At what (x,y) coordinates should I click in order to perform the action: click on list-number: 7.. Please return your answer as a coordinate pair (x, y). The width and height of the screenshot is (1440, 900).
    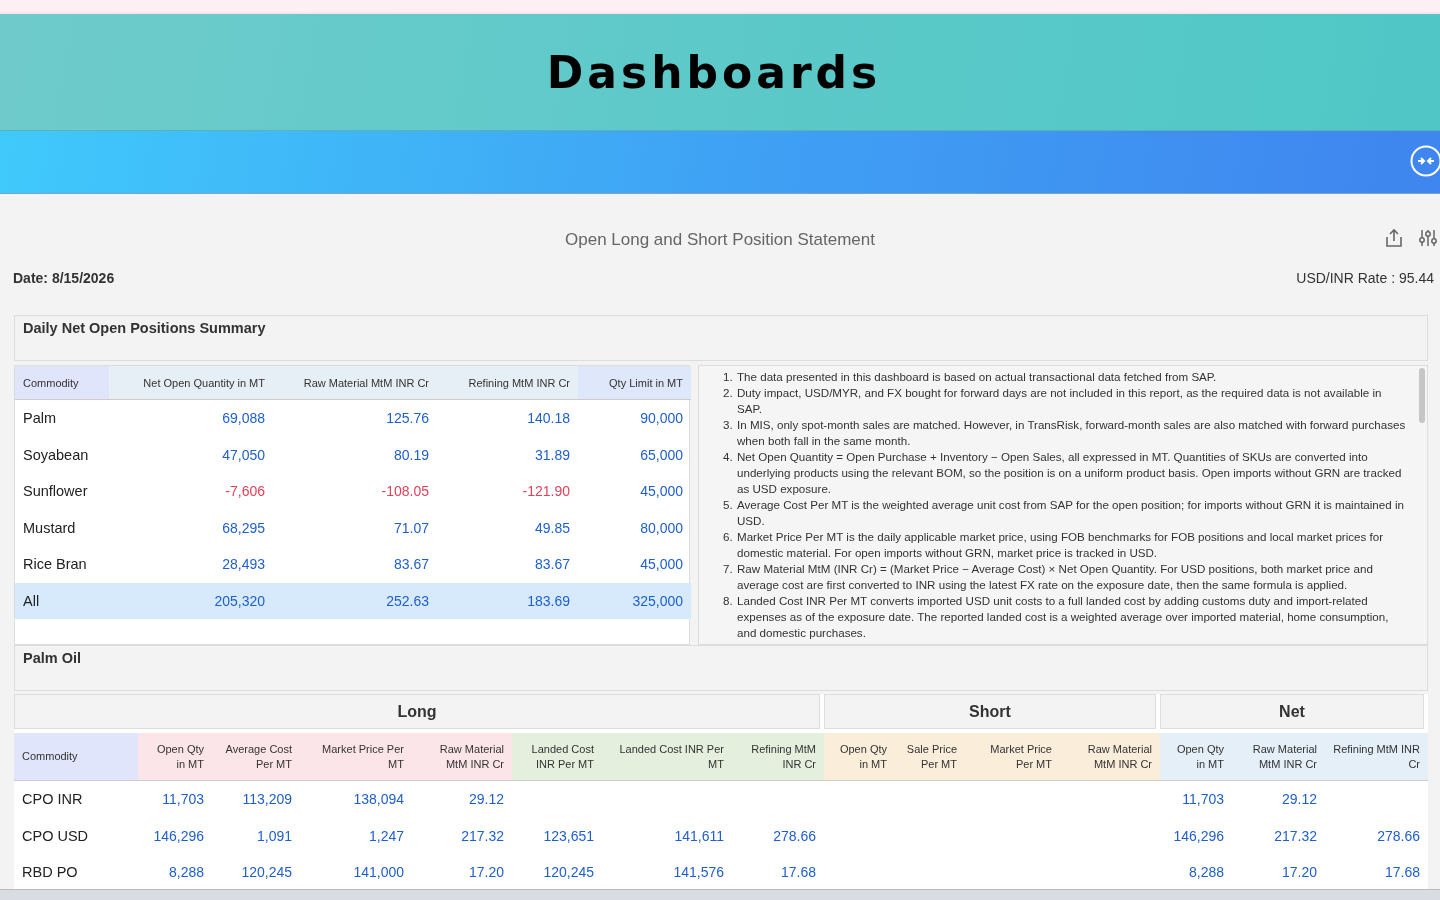
    Looking at the image, I should click on (728, 569).